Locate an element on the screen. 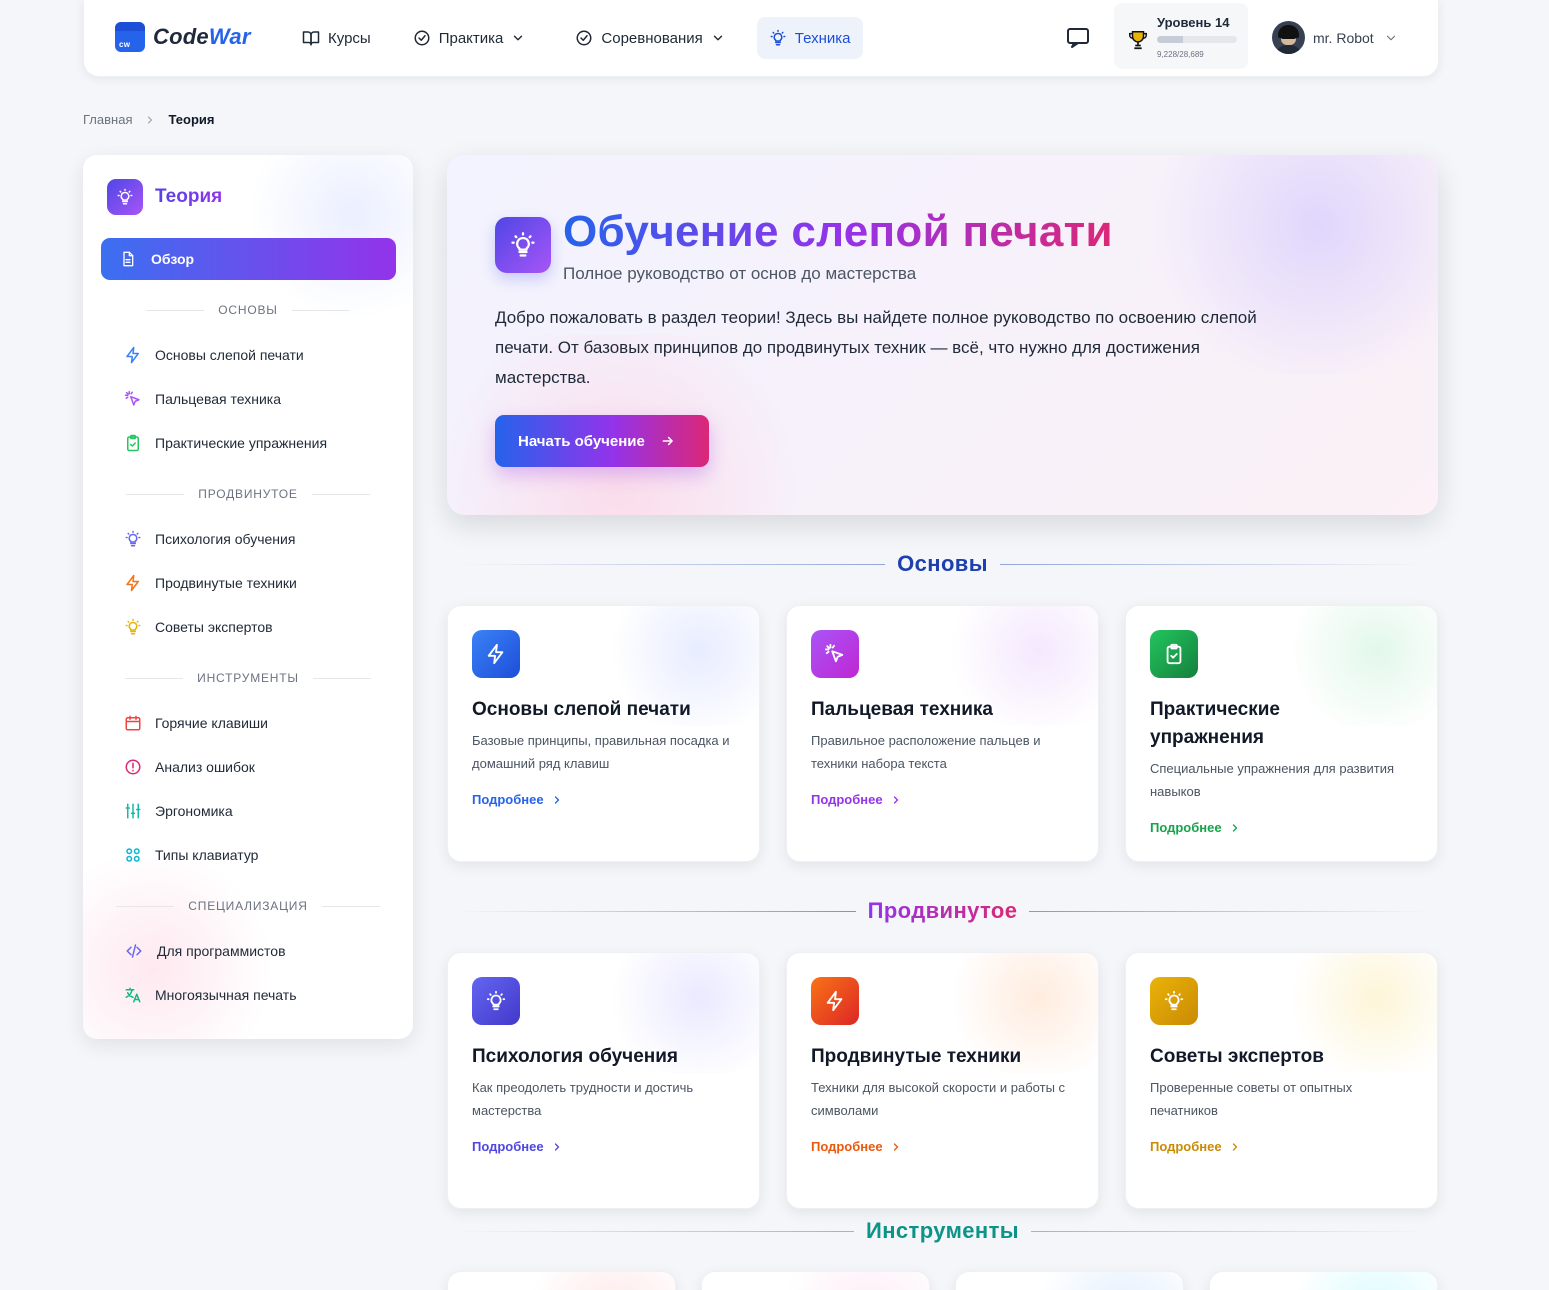  sidebar-item-label: Психология обучения is located at coordinates (225, 539).